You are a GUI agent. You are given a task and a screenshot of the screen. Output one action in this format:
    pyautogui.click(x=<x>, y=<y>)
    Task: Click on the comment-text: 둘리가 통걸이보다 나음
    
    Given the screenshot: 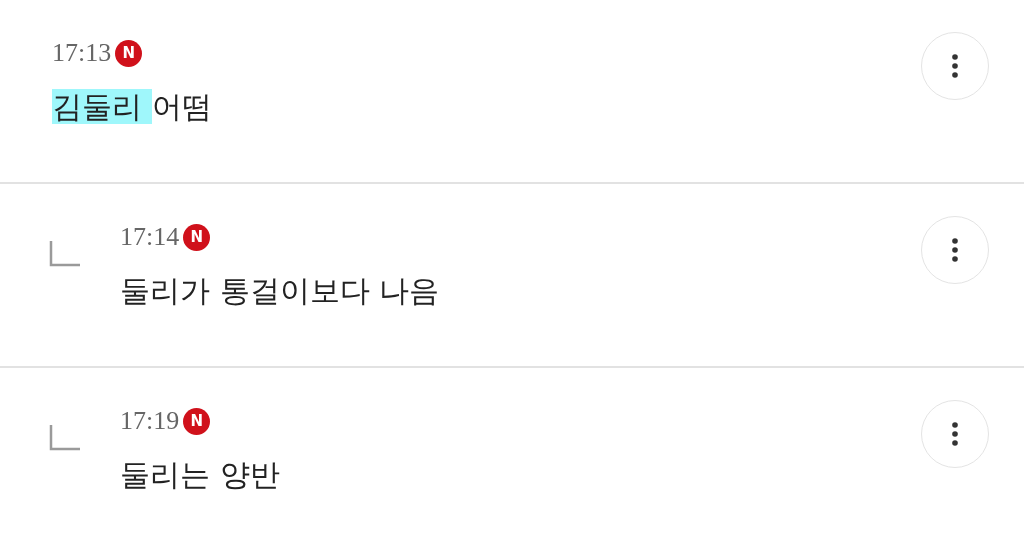 What is the action you would take?
    pyautogui.click(x=280, y=291)
    